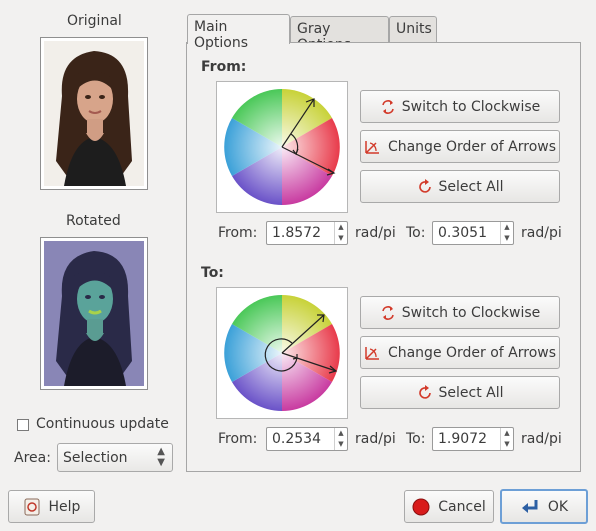 This screenshot has width=596, height=531. What do you see at coordinates (413, 29) in the screenshot?
I see `tab-units: Units` at bounding box center [413, 29].